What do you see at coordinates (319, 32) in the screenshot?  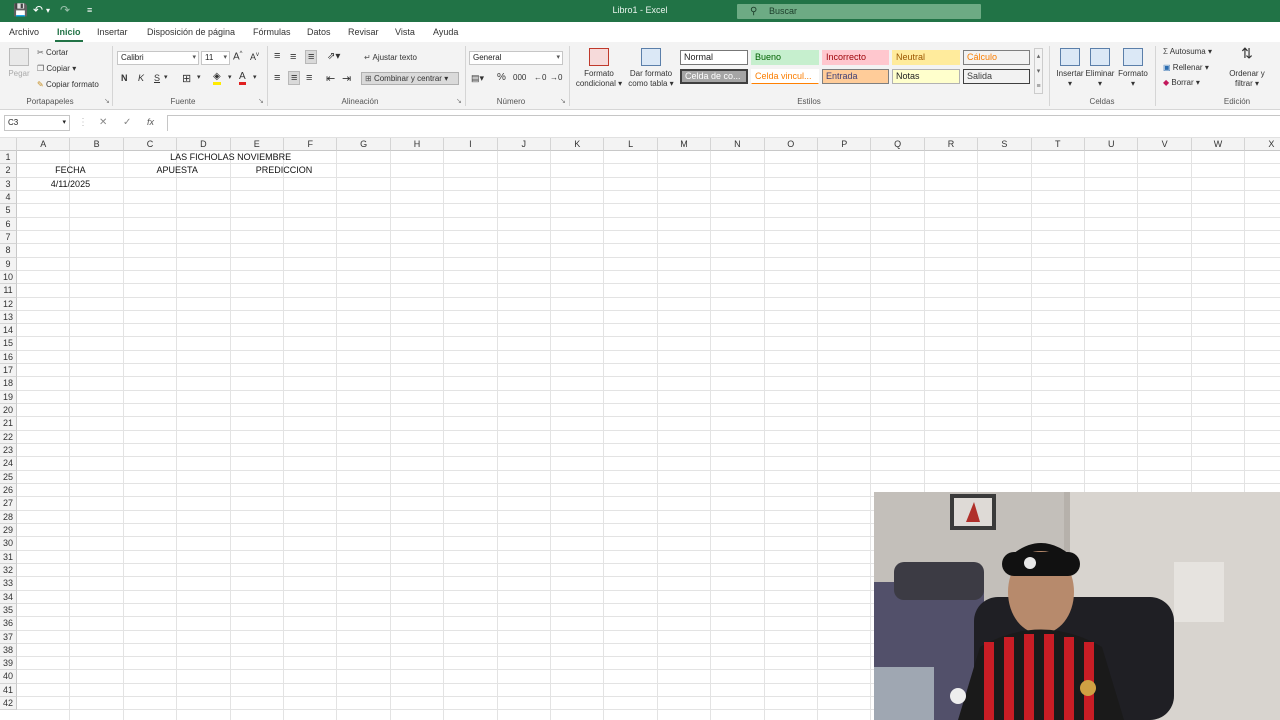 I see `tab-datos: Datos` at bounding box center [319, 32].